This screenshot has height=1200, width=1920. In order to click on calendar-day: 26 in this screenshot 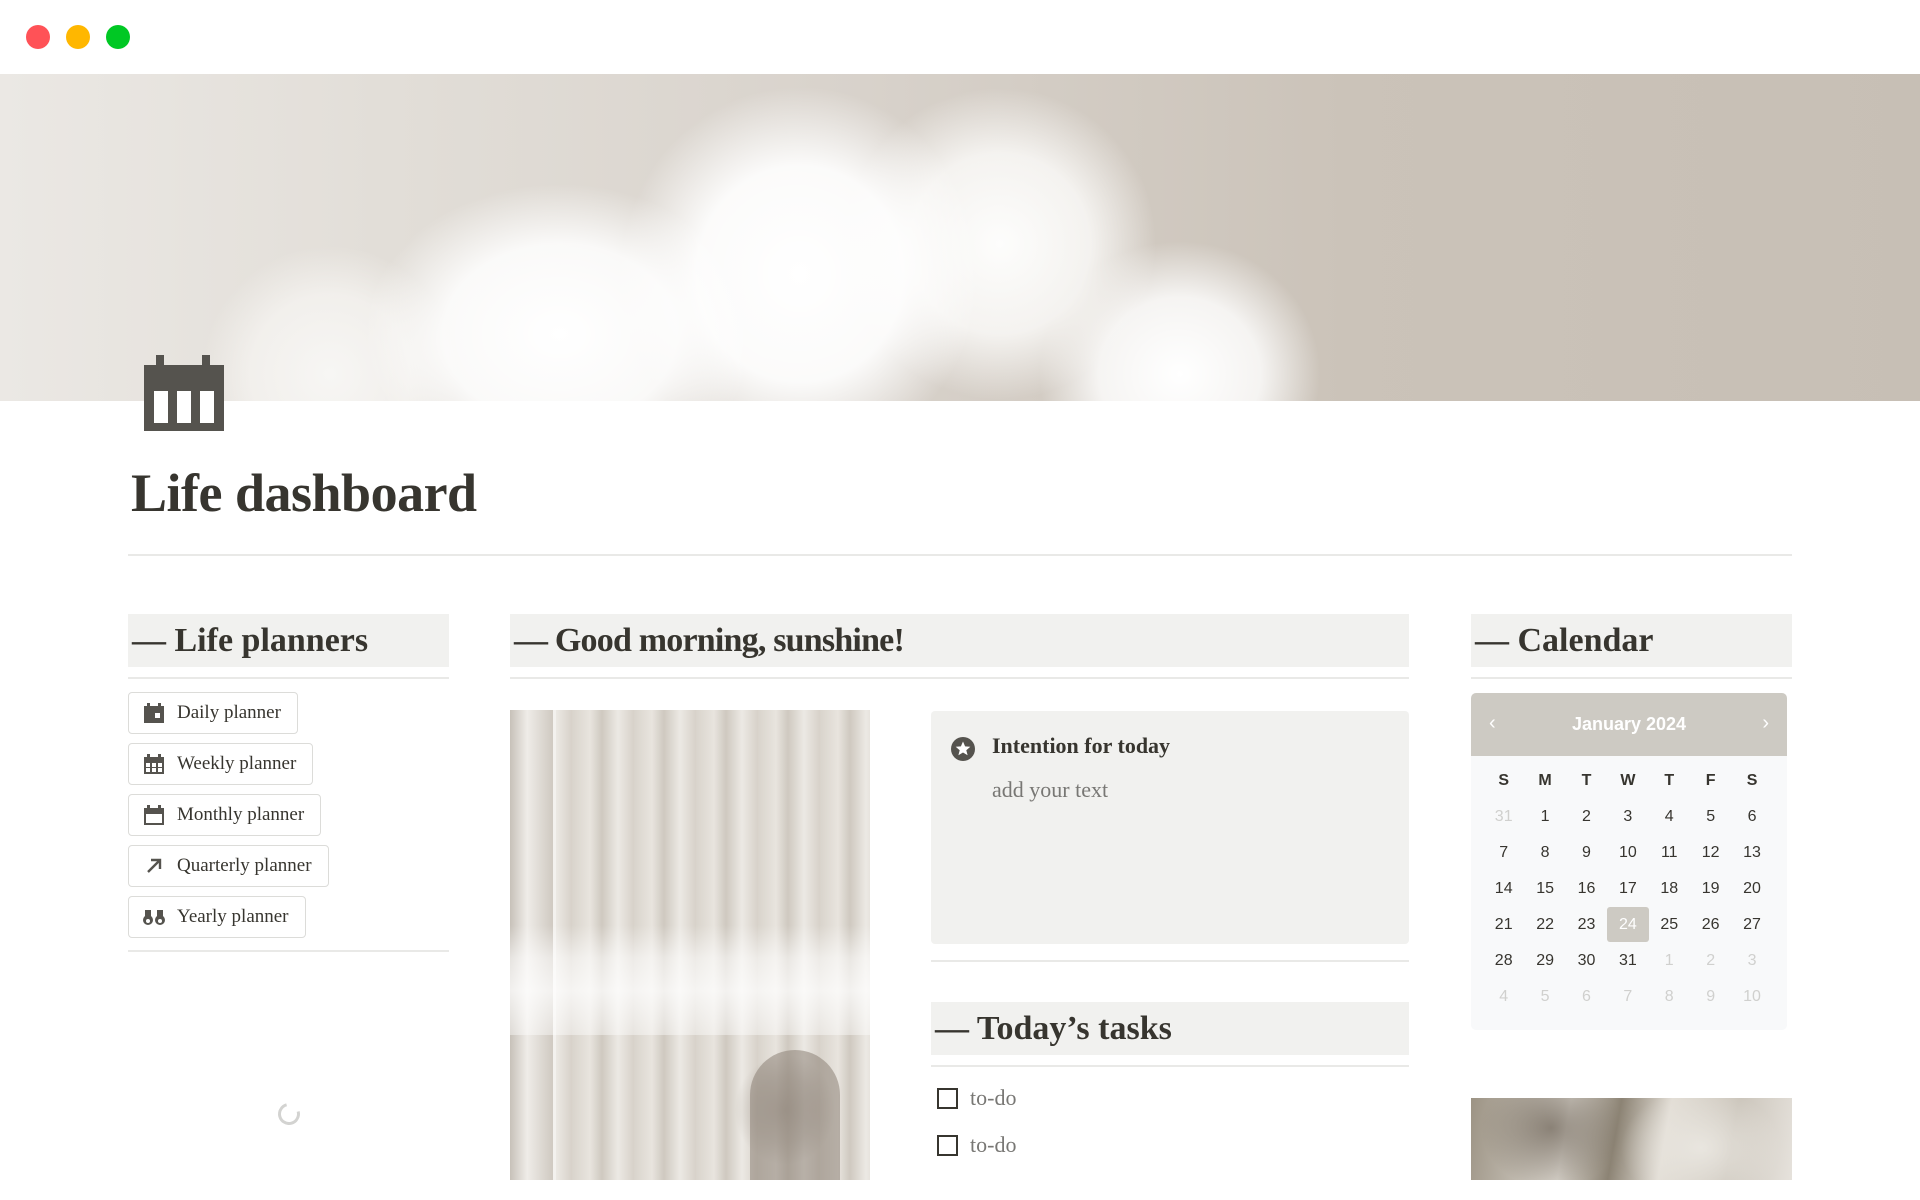, I will do `click(1710, 924)`.